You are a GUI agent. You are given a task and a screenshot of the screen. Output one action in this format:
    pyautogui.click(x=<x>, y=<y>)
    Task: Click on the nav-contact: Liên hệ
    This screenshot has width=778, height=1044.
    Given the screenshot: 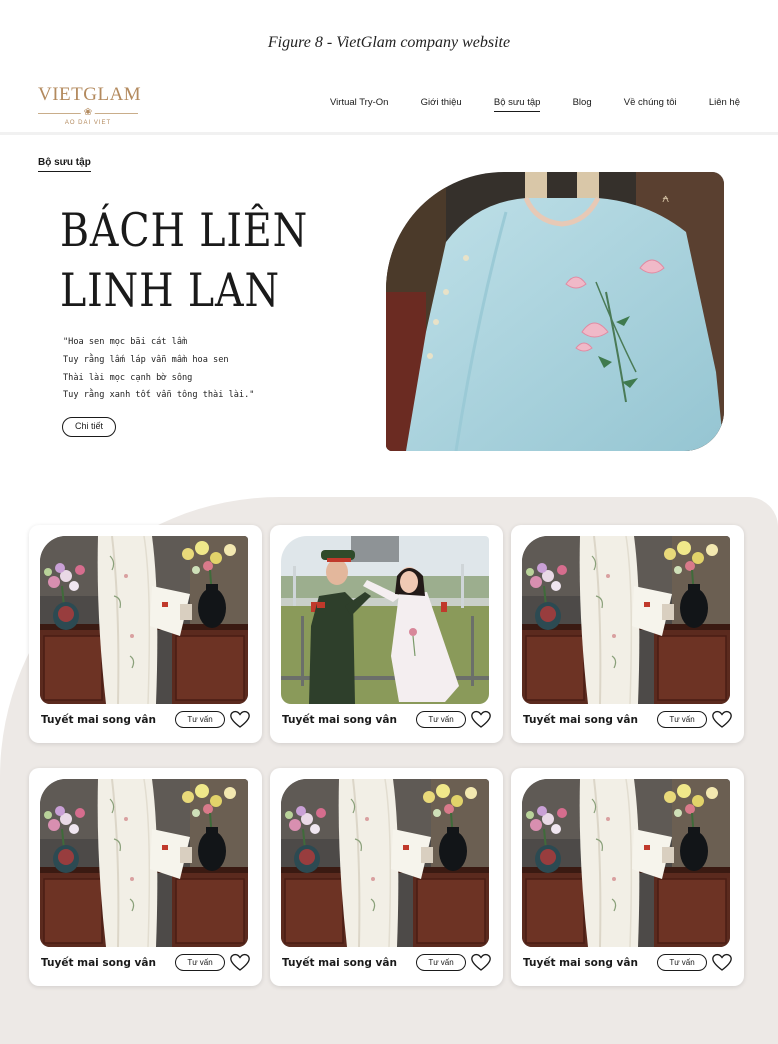 What is the action you would take?
    pyautogui.click(x=724, y=104)
    